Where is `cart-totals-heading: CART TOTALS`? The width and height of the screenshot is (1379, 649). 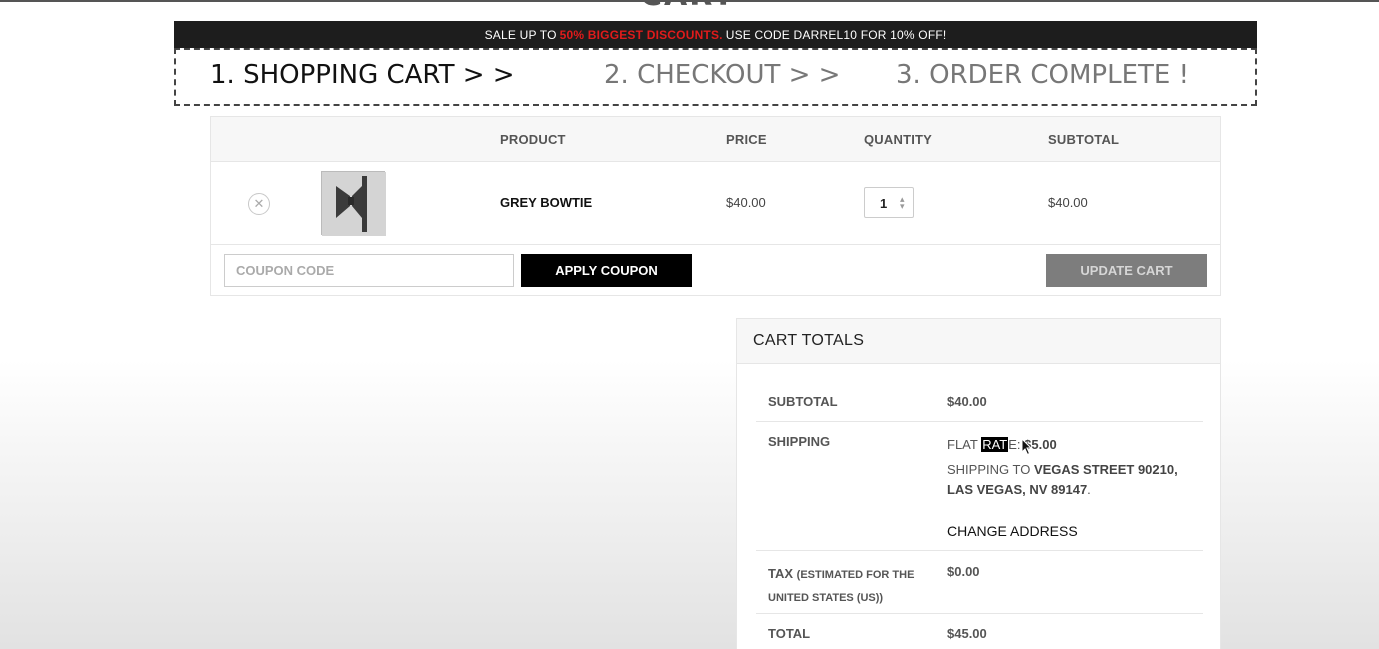
cart-totals-heading: CART TOTALS is located at coordinates (978, 341).